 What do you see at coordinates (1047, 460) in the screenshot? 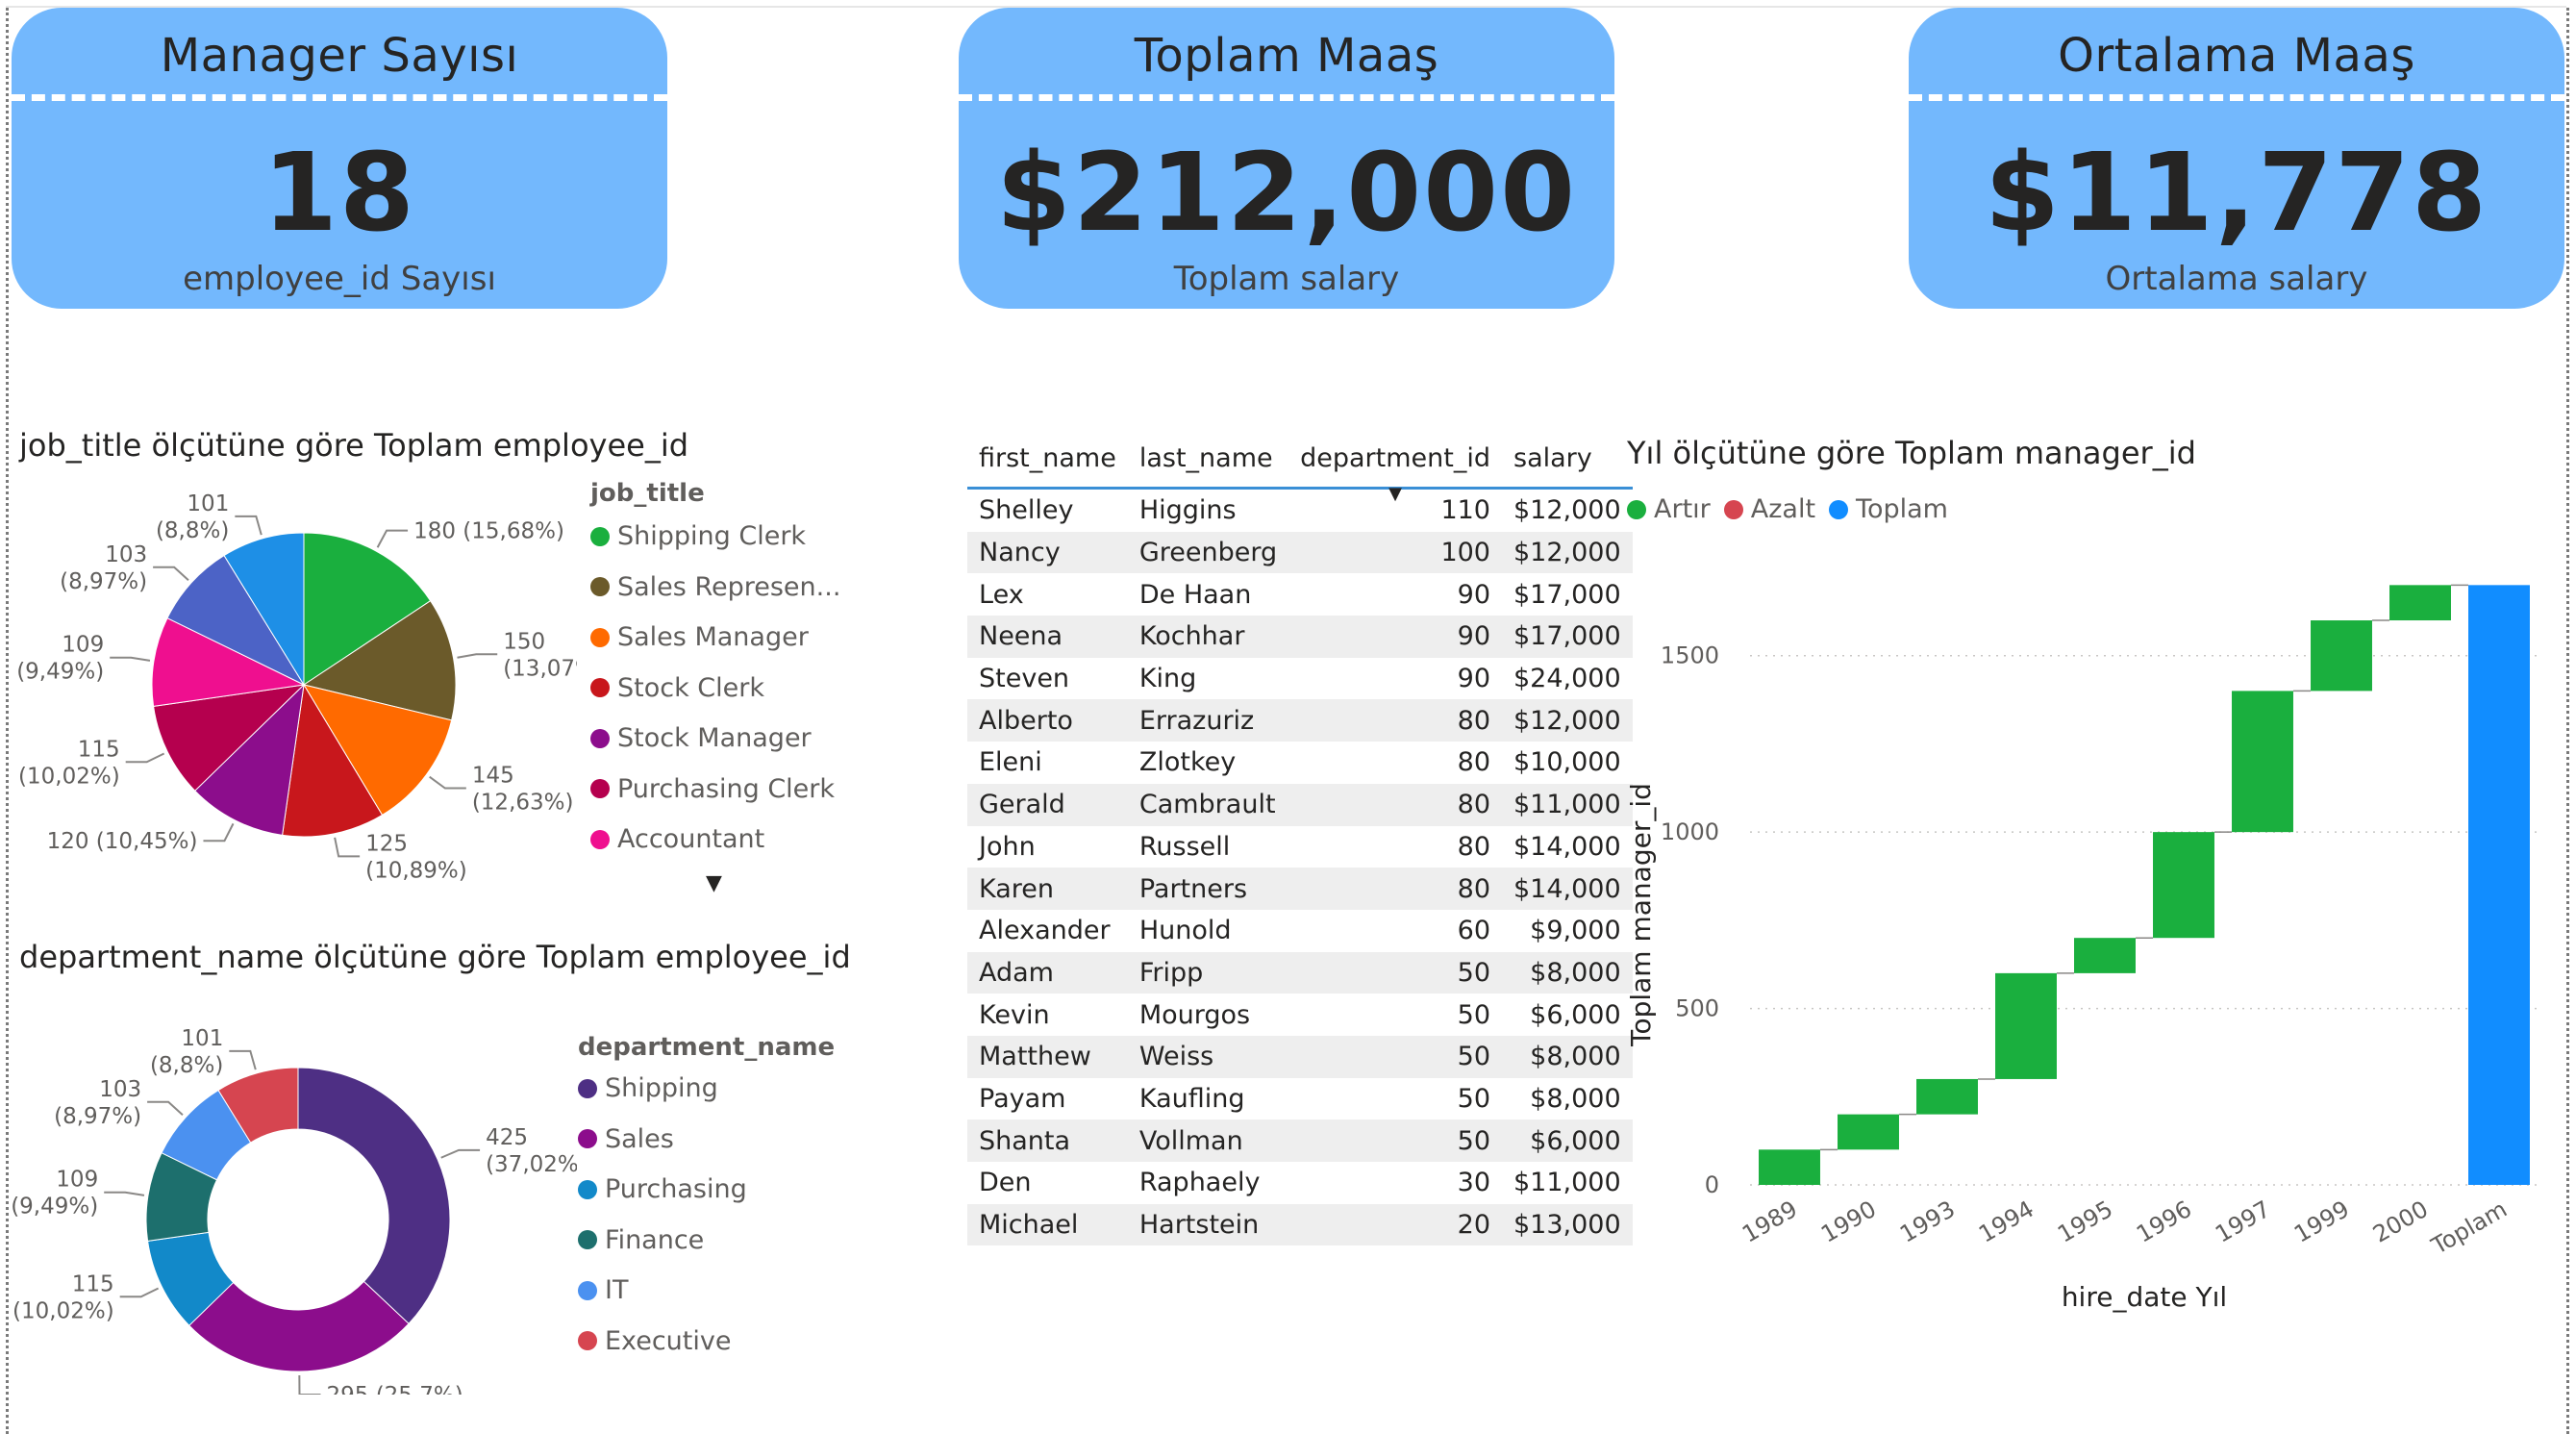
I see `column-header-first-name: first_name` at bounding box center [1047, 460].